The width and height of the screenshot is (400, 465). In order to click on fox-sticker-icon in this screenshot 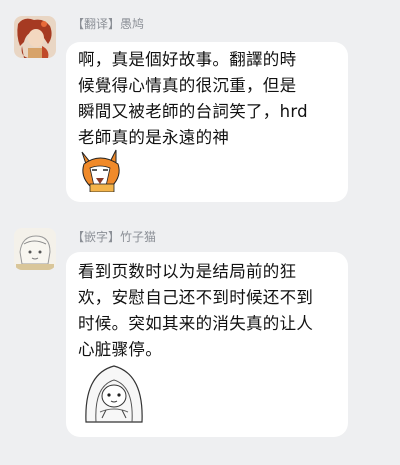, I will do `click(101, 169)`.